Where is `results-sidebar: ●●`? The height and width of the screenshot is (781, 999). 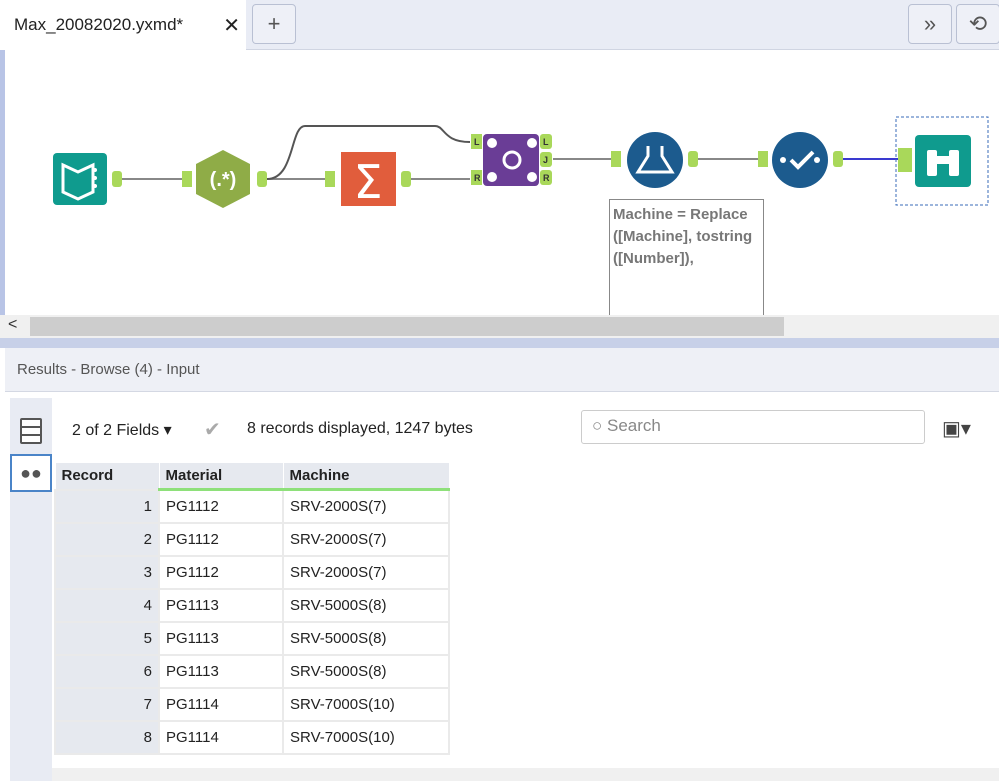
results-sidebar: ●● is located at coordinates (31, 589).